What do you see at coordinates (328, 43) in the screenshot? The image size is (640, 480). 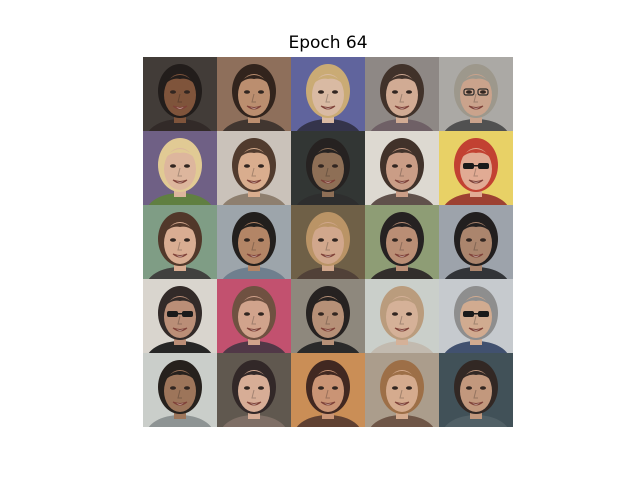 I see `figure-title: Epoch 64` at bounding box center [328, 43].